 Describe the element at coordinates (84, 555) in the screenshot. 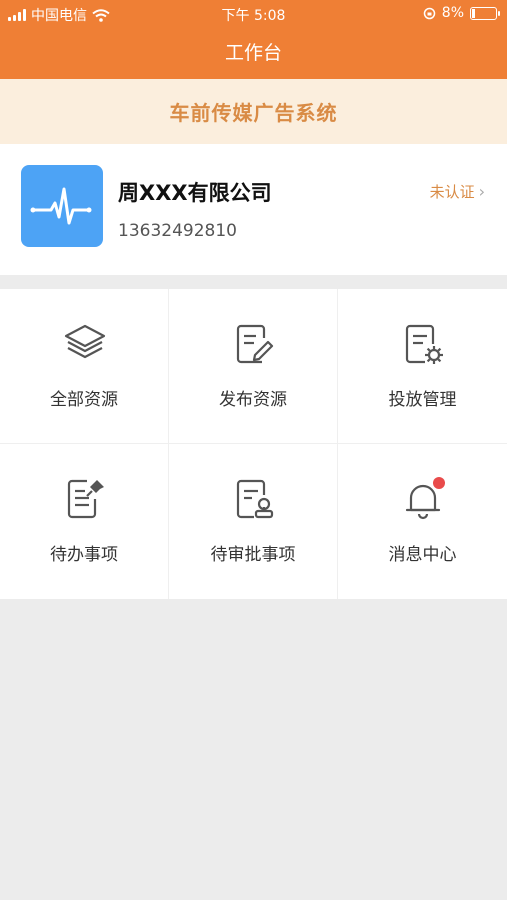

I see `menu-item-label: 待办事项` at that location.